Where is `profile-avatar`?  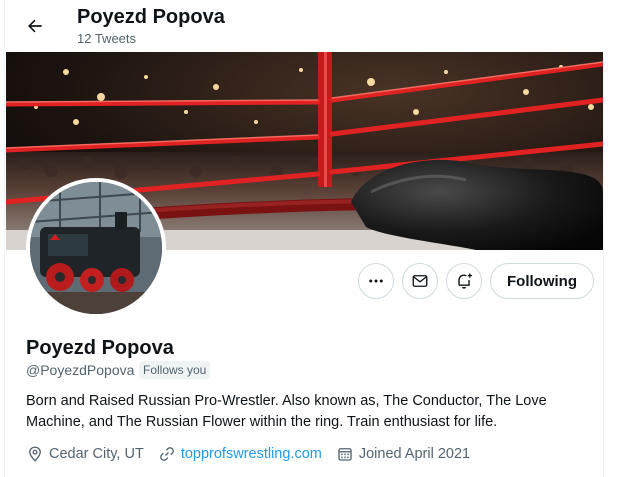 profile-avatar is located at coordinates (96, 248).